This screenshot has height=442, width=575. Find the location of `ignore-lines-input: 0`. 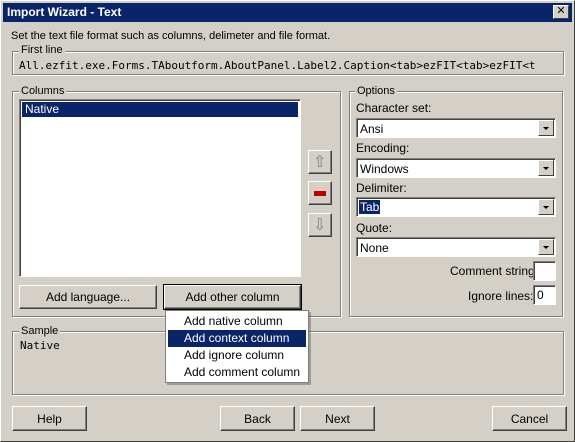

ignore-lines-input: 0 is located at coordinates (544, 295).